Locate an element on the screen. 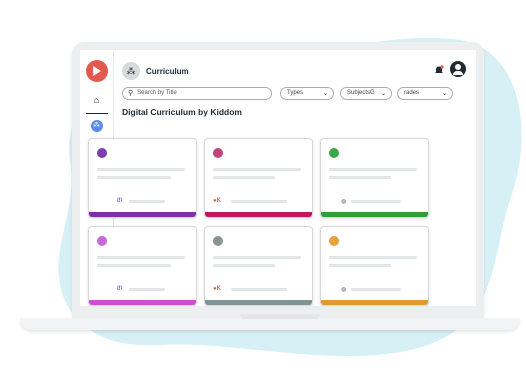  subjects-dropdown: SubjectsG ⌄ is located at coordinates (366, 93).